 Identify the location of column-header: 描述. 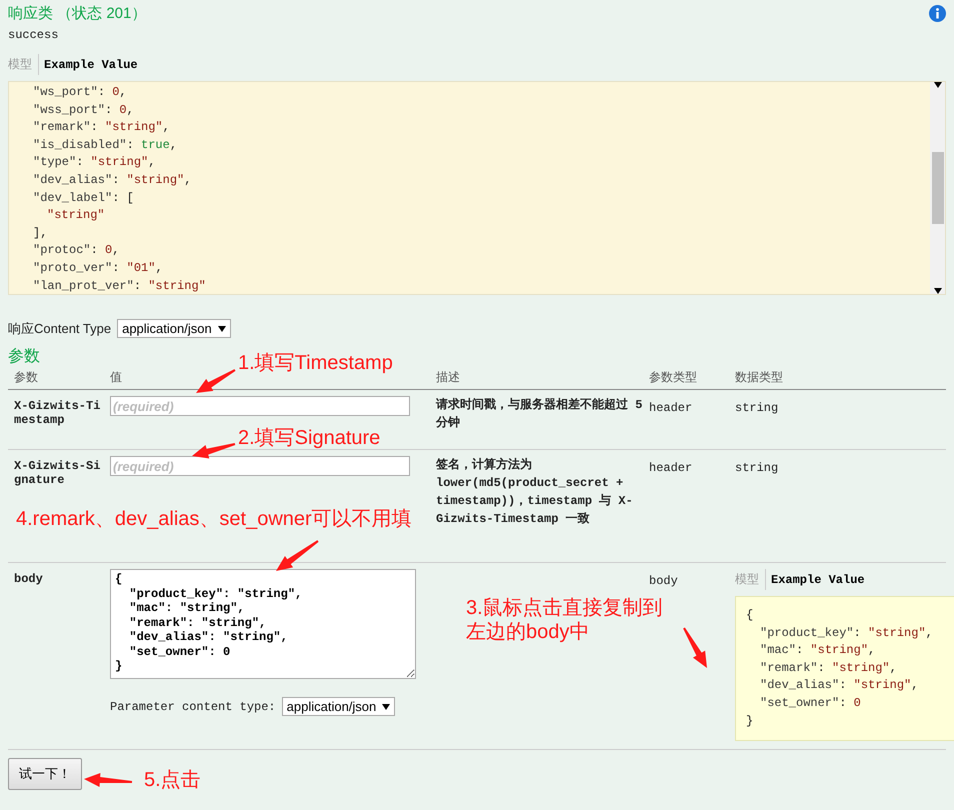
(448, 377).